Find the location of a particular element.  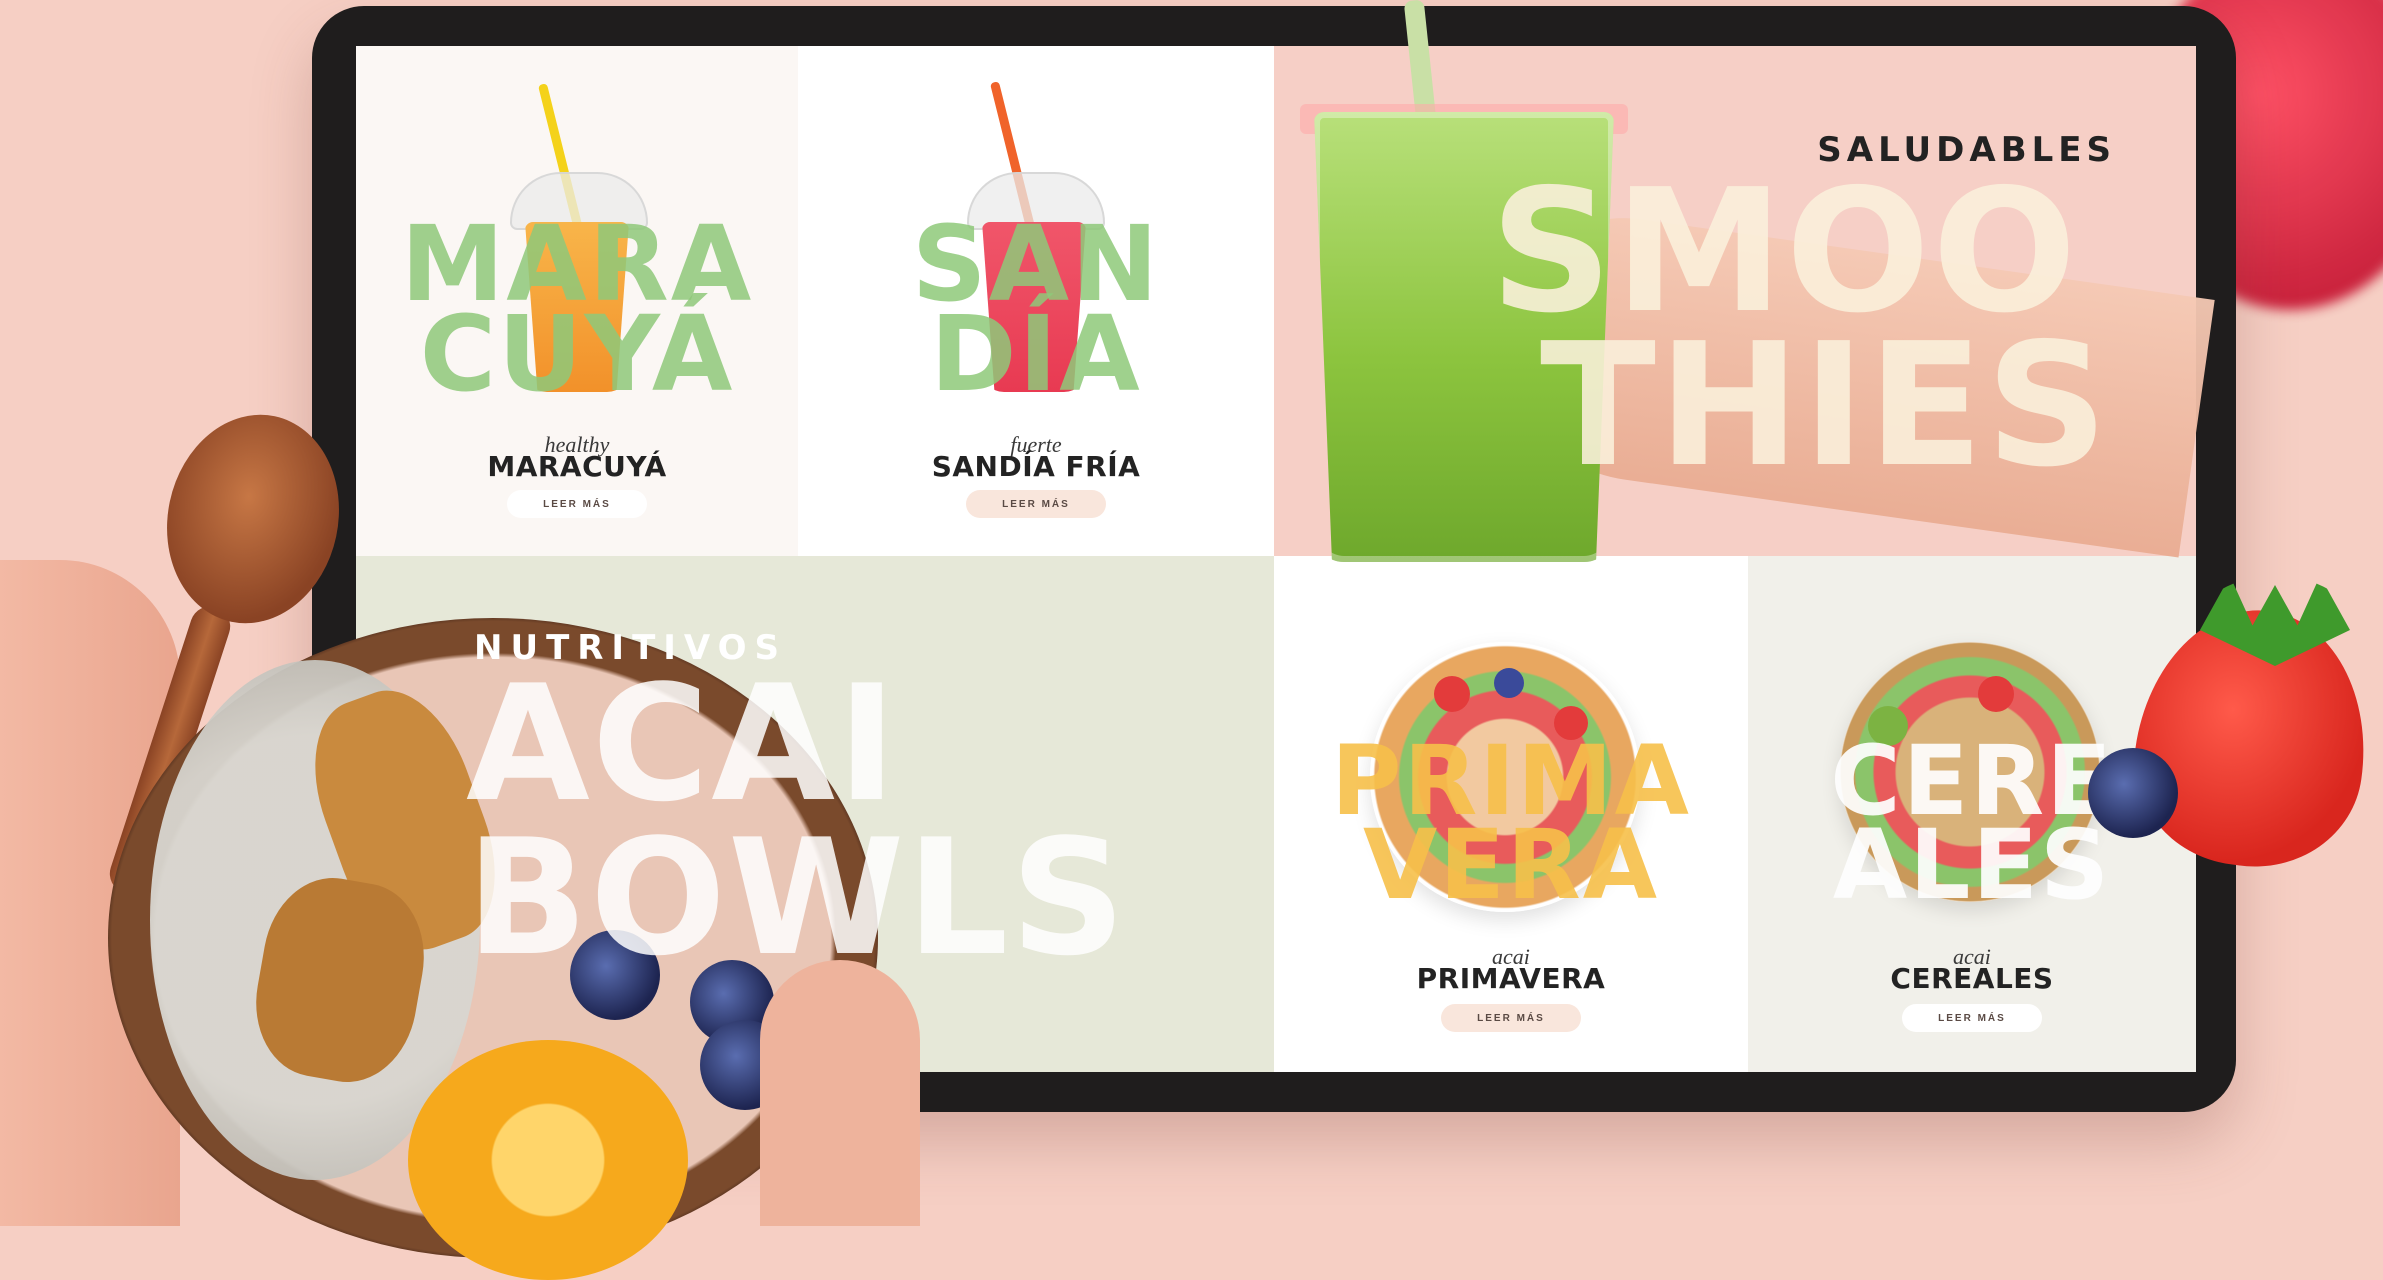

blueberry-image is located at coordinates (1509, 683).